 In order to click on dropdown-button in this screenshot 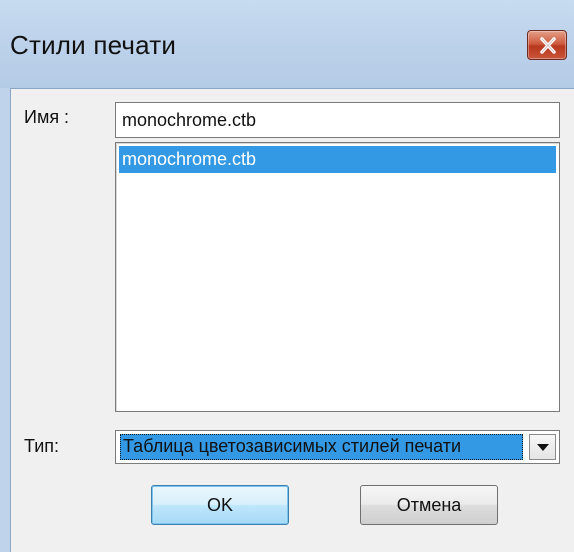, I will do `click(542, 447)`.